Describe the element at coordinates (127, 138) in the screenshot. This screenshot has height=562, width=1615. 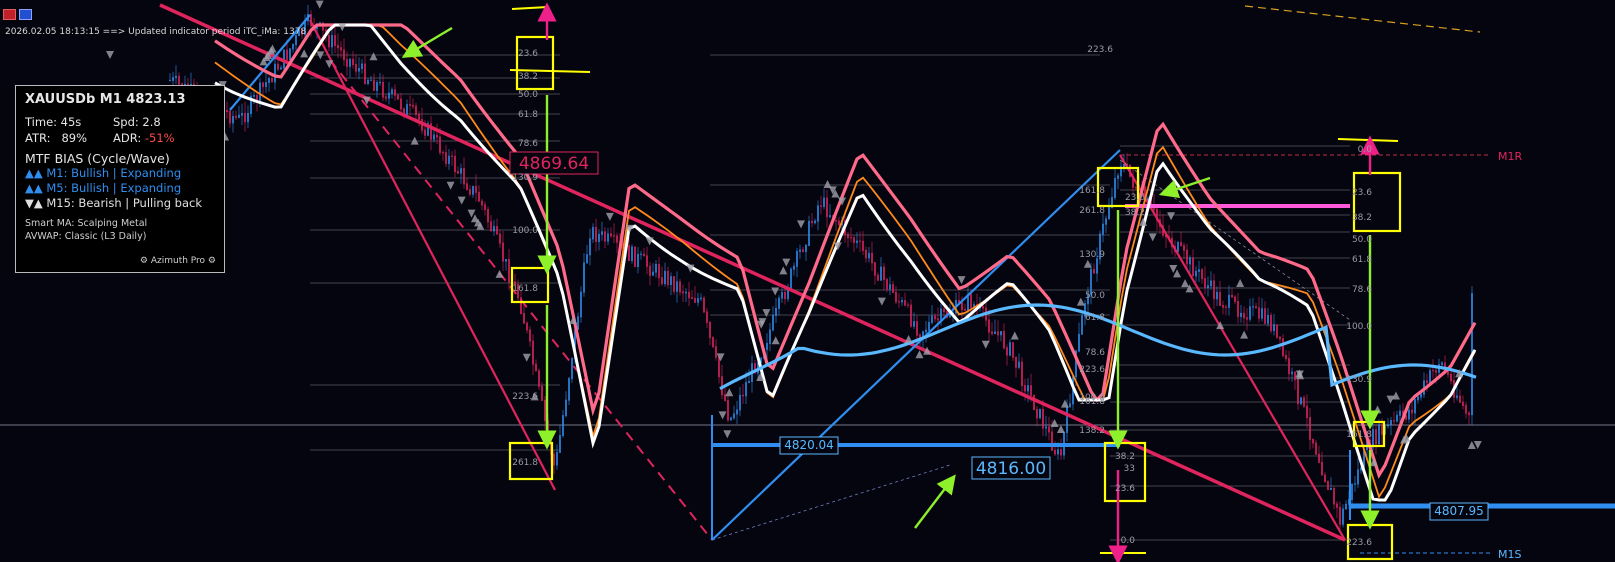
I see `adr-label: ADR:` at that location.